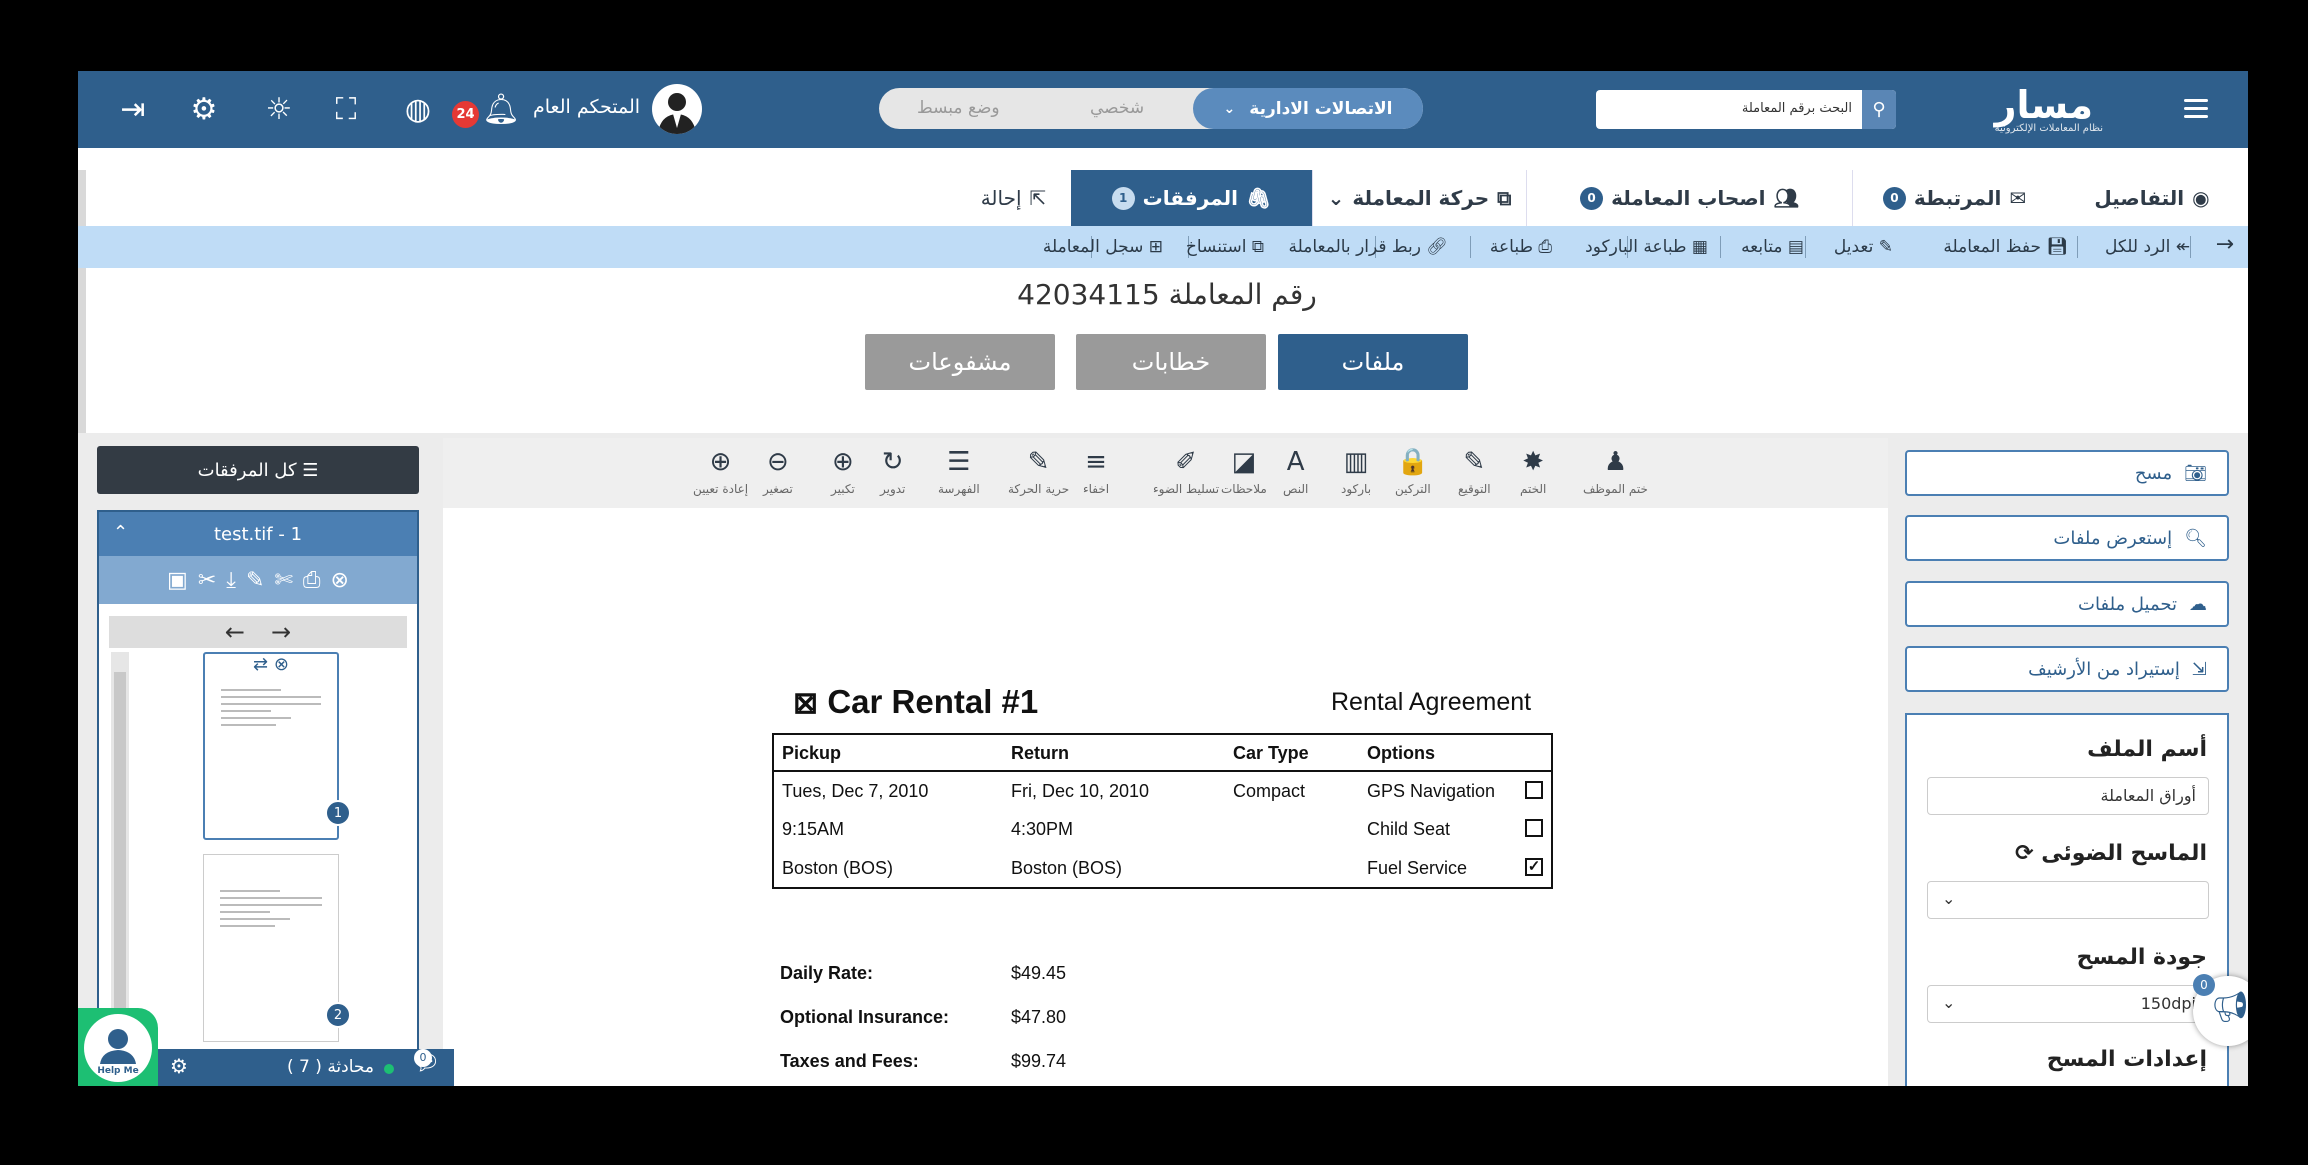 The image size is (2308, 1165). I want to click on highlight-tool: ✐ تسليط الضوء, so click(1186, 472).